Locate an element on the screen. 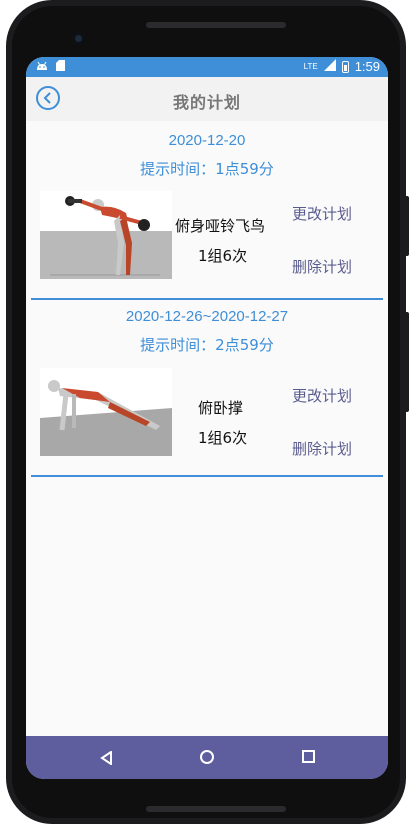 The image size is (411, 824). volume-button is located at coordinates (406, 226).